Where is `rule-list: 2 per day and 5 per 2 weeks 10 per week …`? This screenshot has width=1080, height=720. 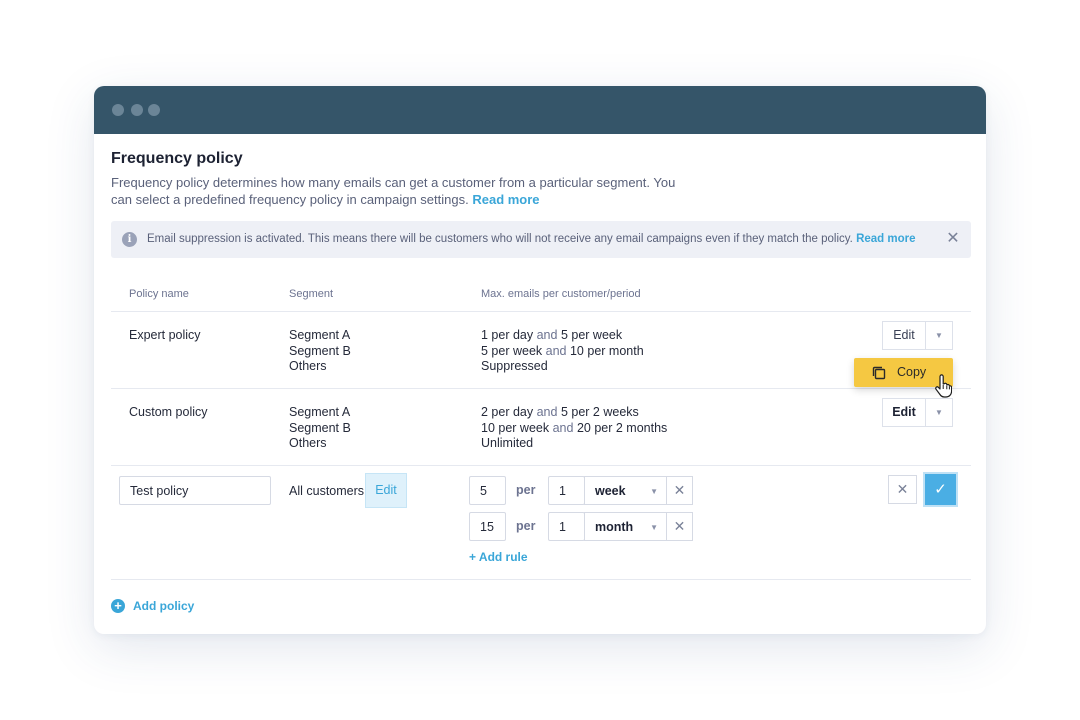 rule-list: 2 per day and 5 per 2 weeks 10 per week … is located at coordinates (574, 428).